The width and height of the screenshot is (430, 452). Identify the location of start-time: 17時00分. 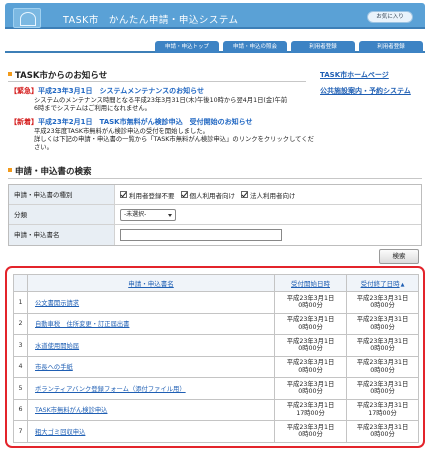
(310, 413).